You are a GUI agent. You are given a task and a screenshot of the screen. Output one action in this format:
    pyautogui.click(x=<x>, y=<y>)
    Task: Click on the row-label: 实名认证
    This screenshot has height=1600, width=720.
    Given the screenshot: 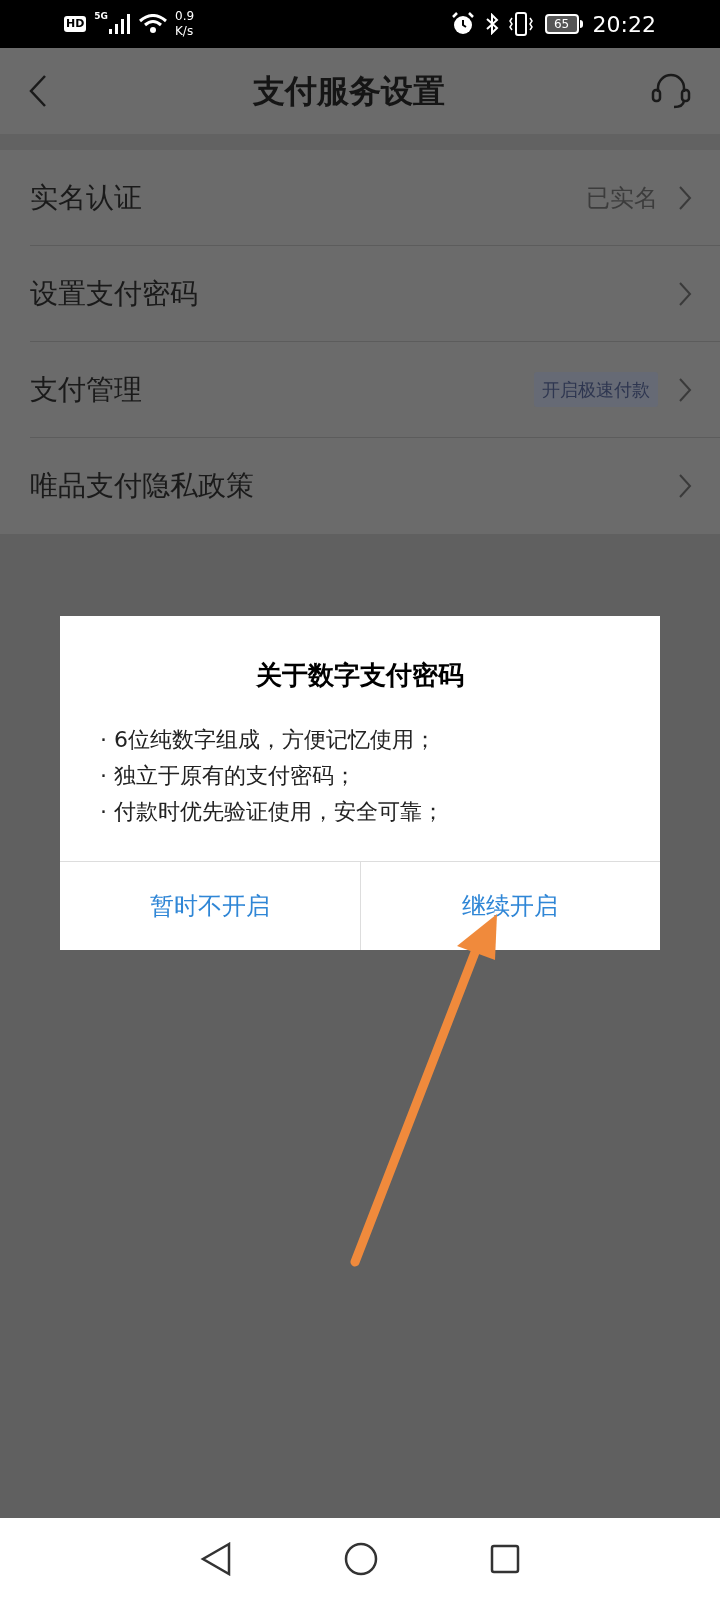 What is the action you would take?
    pyautogui.click(x=86, y=197)
    